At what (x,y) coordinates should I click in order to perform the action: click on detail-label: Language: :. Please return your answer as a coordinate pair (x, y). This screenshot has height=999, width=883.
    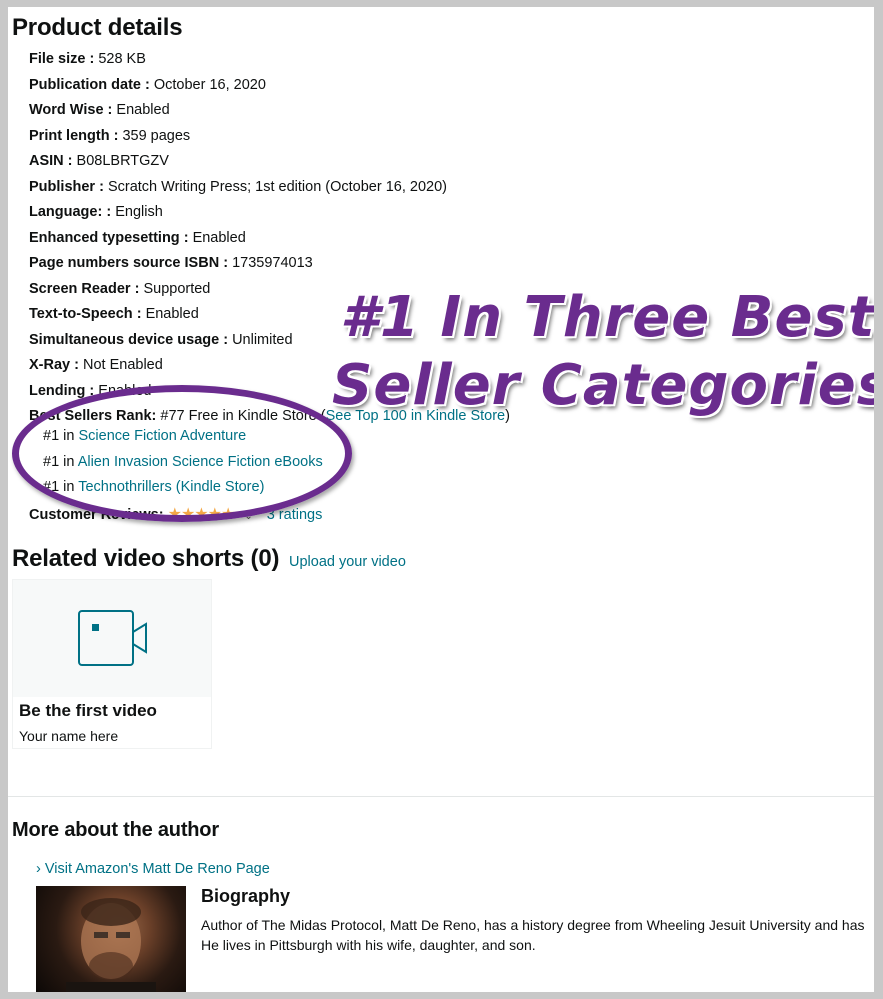
    Looking at the image, I should click on (70, 212).